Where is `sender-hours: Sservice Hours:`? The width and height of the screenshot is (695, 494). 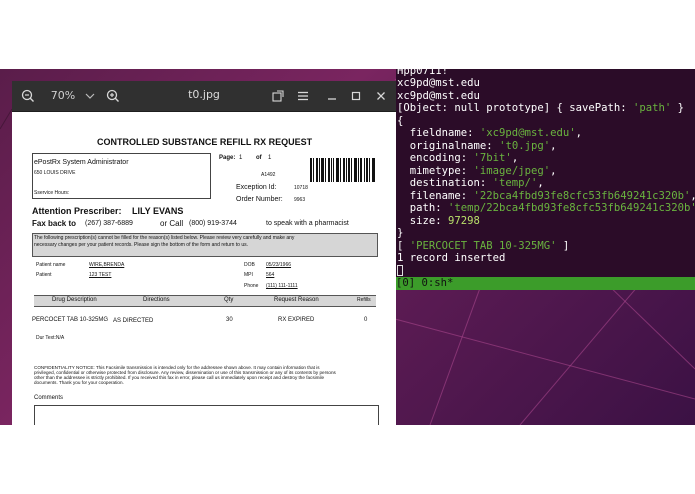
sender-hours: Sservice Hours: is located at coordinates (52, 193).